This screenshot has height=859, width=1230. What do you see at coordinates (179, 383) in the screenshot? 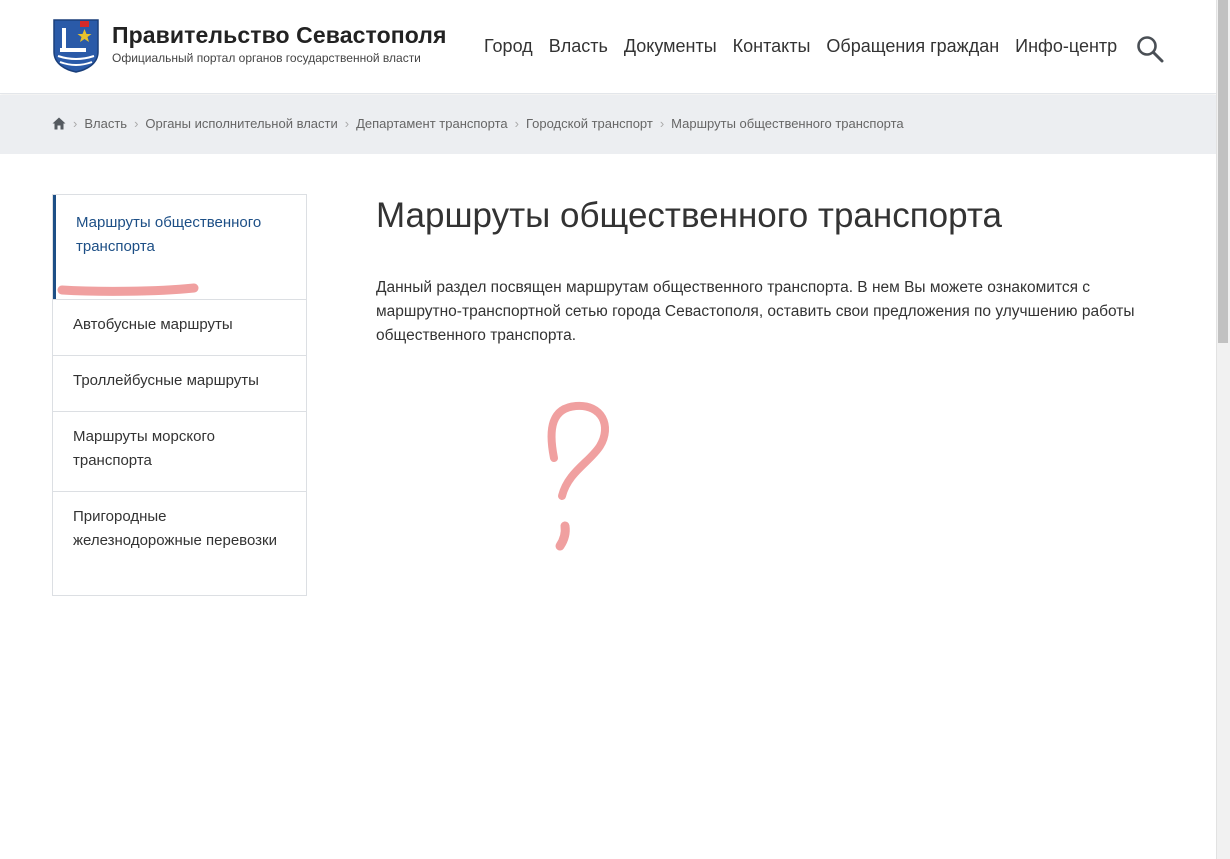
I see `sidebar-item-trolleybus-routes: Троллейбусные маршруты` at bounding box center [179, 383].